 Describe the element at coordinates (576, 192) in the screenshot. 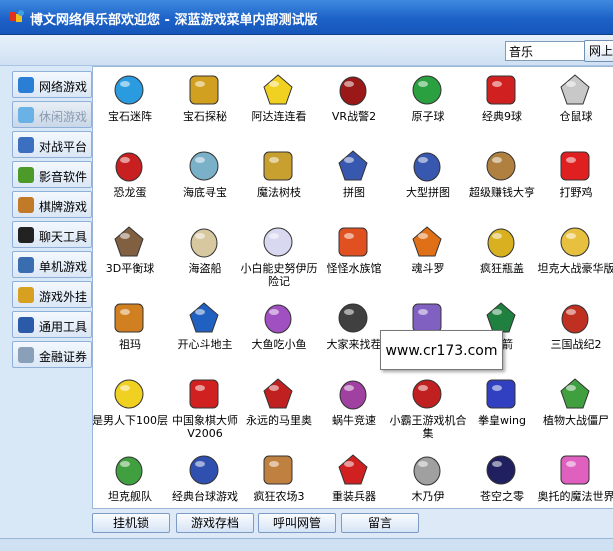

I see `game-label: 打野鸡` at that location.